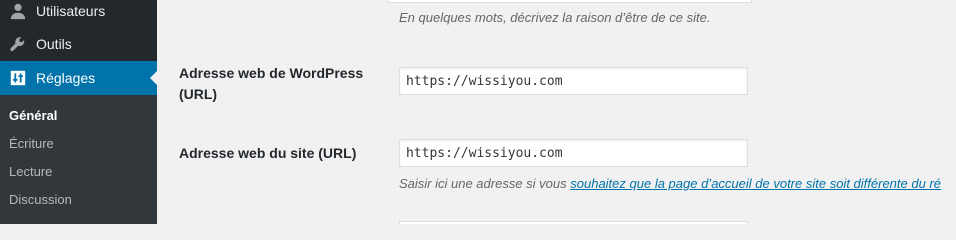 The height and width of the screenshot is (240, 956). I want to click on submenu-item-reading: Lecture, so click(30, 172).